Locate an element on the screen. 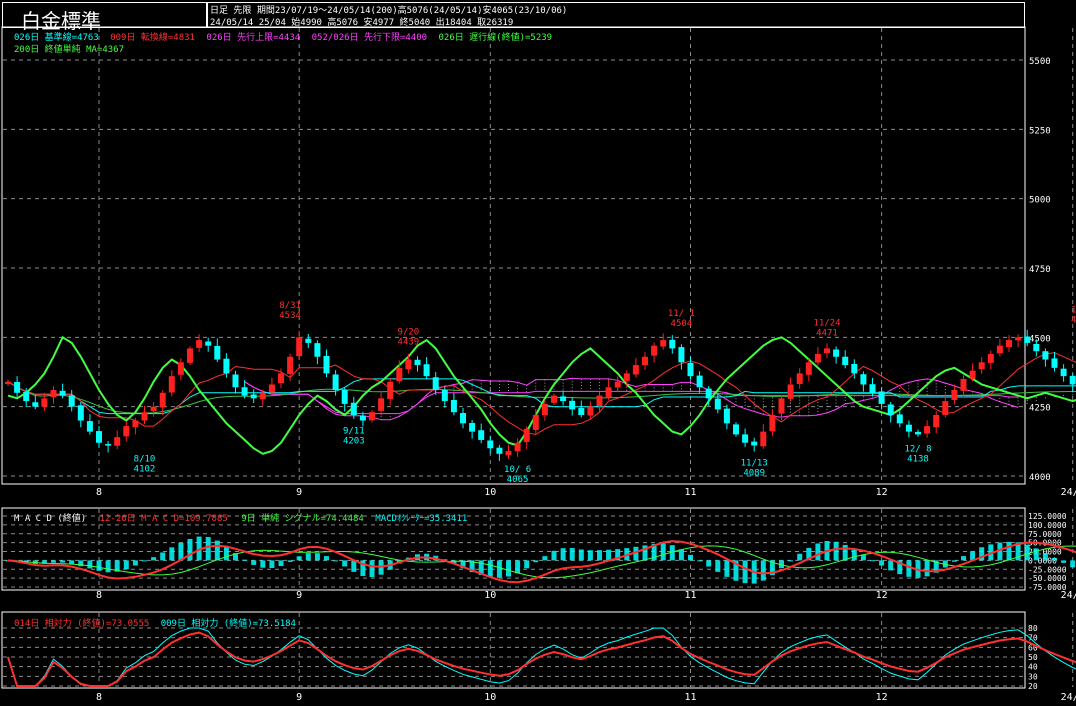  y-tick-label: 30 is located at coordinates (1033, 676).